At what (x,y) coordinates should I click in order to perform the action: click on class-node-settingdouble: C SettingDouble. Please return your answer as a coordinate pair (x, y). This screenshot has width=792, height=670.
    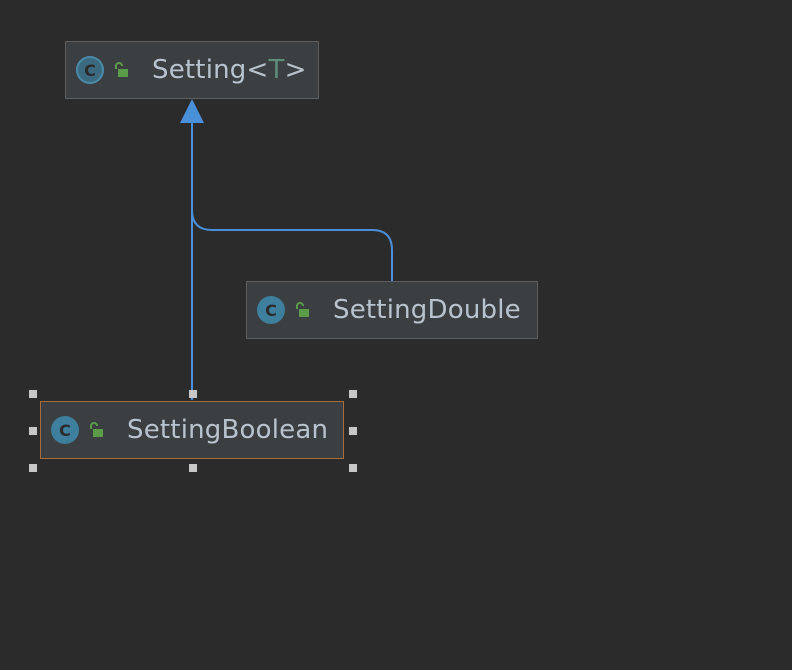
    Looking at the image, I should click on (392, 310).